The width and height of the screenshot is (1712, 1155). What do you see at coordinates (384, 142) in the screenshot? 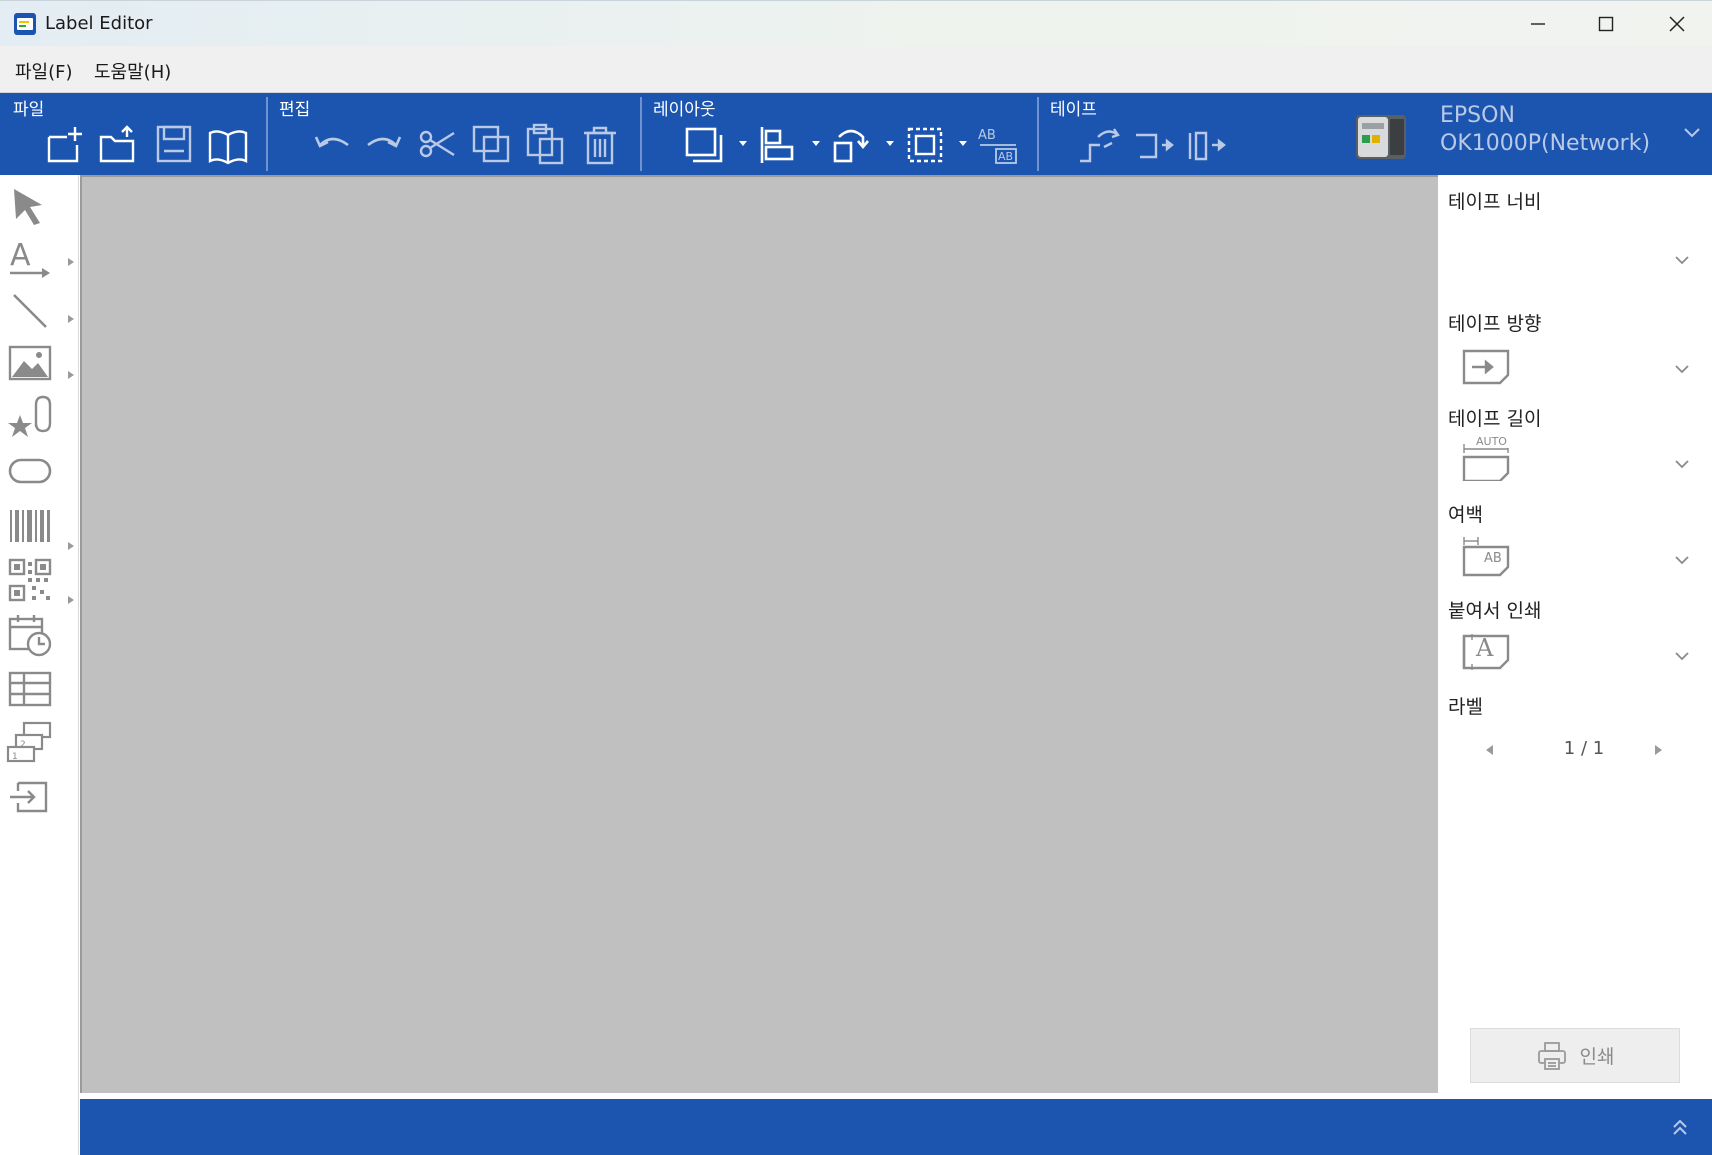
I see `redo-icon` at bounding box center [384, 142].